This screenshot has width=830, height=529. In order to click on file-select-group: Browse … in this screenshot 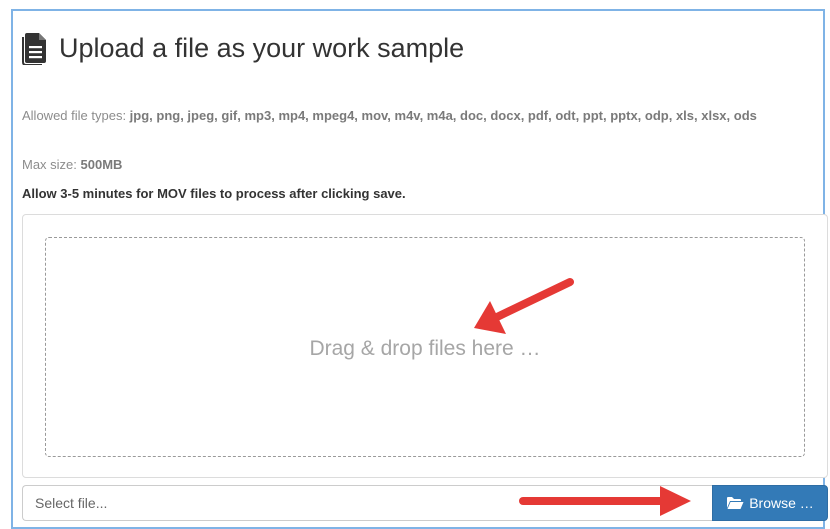, I will do `click(425, 503)`.